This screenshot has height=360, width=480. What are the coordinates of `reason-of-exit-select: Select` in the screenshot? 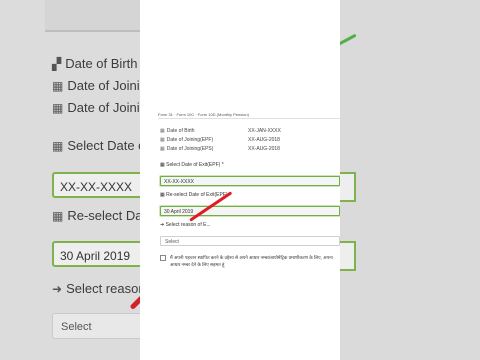 It's located at (250, 241).